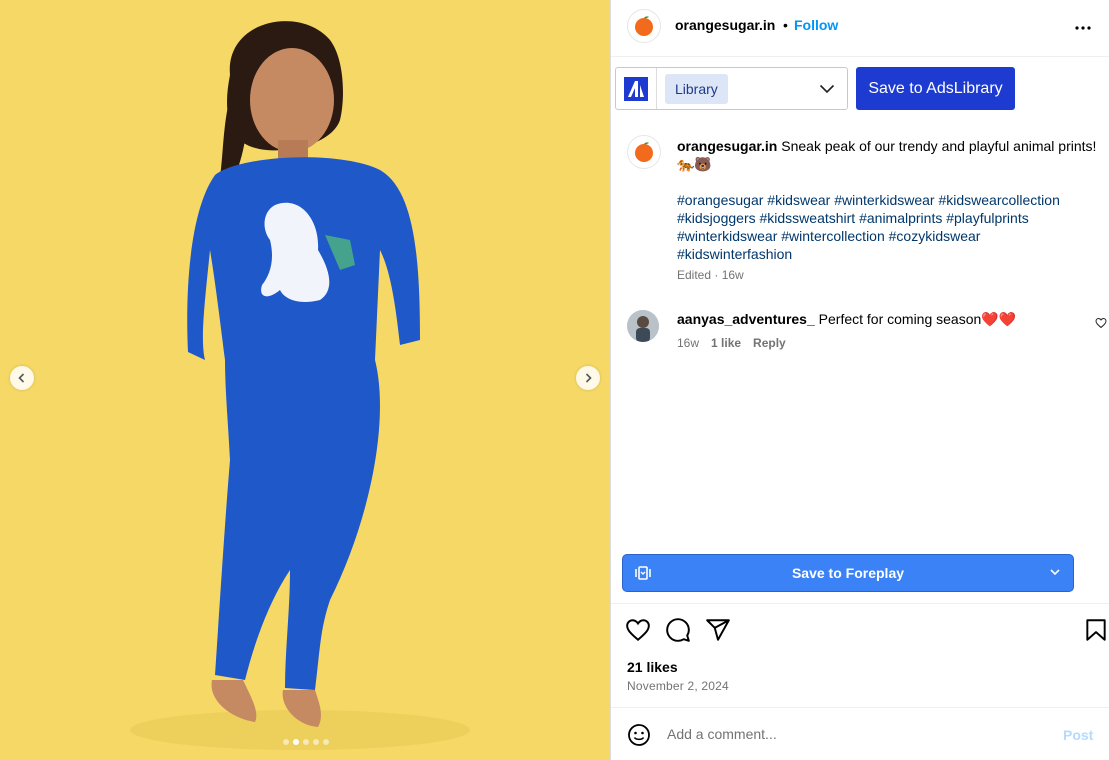 The height and width of the screenshot is (760, 1109). What do you see at coordinates (296, 742) in the screenshot?
I see `carousel-dot-active` at bounding box center [296, 742].